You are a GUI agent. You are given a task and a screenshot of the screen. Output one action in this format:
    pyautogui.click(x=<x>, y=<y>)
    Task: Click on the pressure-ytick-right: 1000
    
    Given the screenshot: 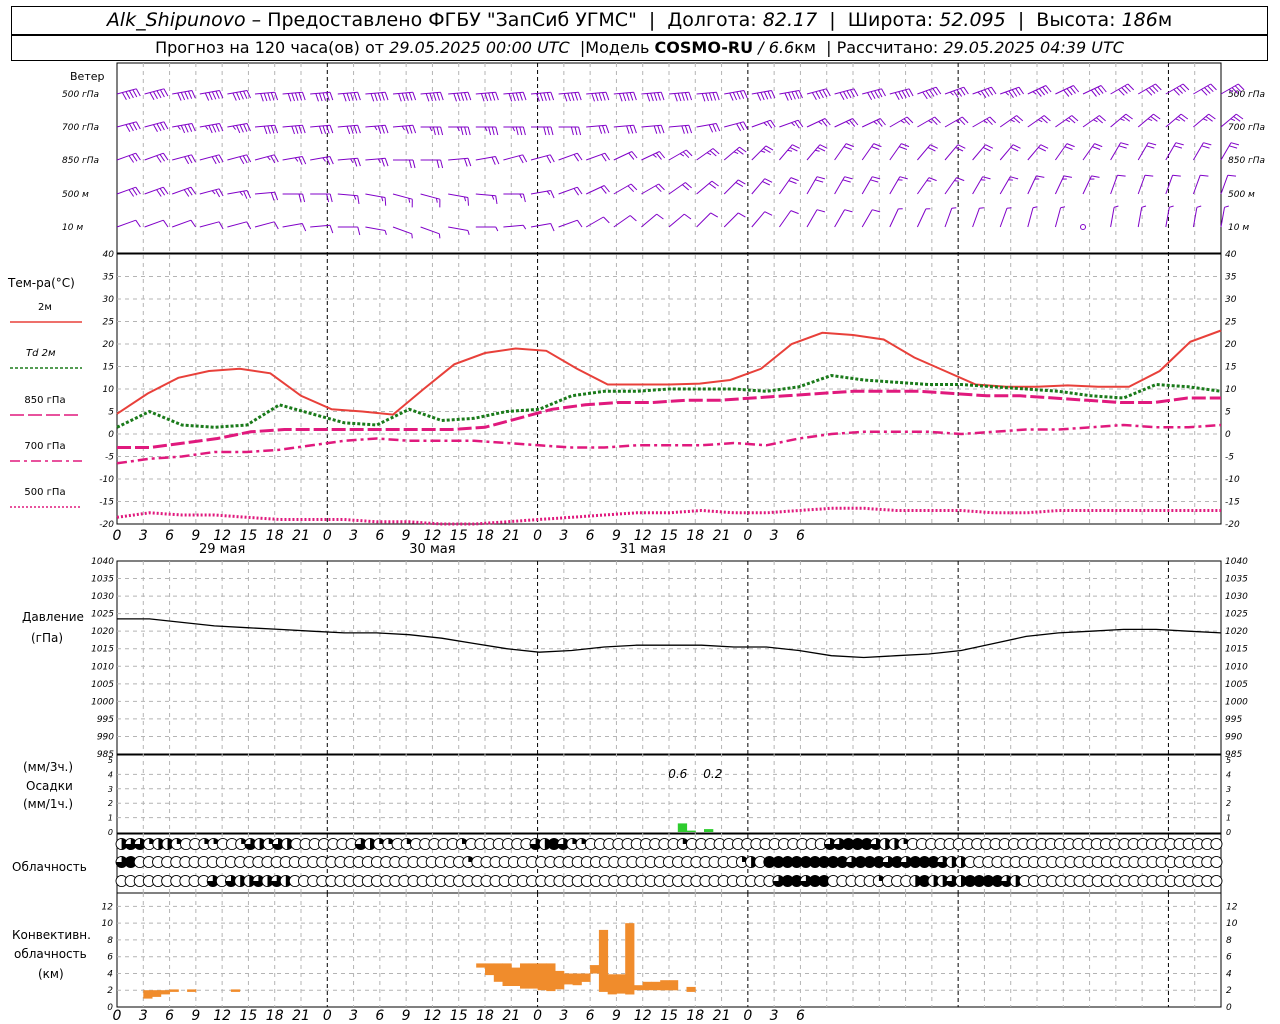 What is the action you would take?
    pyautogui.click(x=1236, y=702)
    